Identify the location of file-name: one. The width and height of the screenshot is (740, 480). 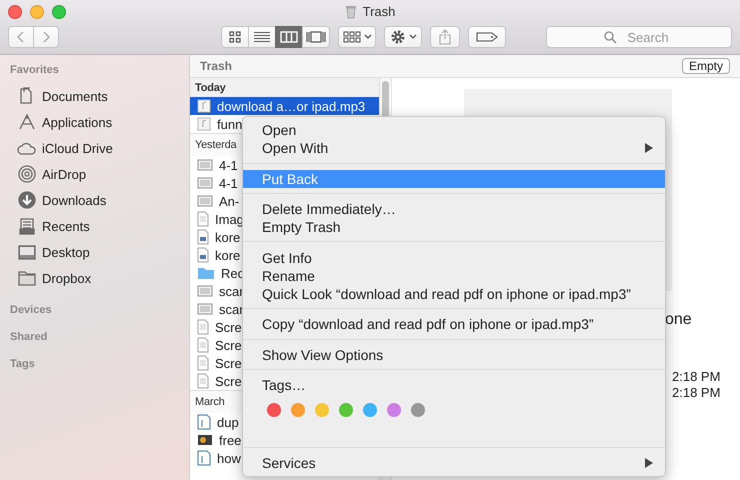
(679, 320).